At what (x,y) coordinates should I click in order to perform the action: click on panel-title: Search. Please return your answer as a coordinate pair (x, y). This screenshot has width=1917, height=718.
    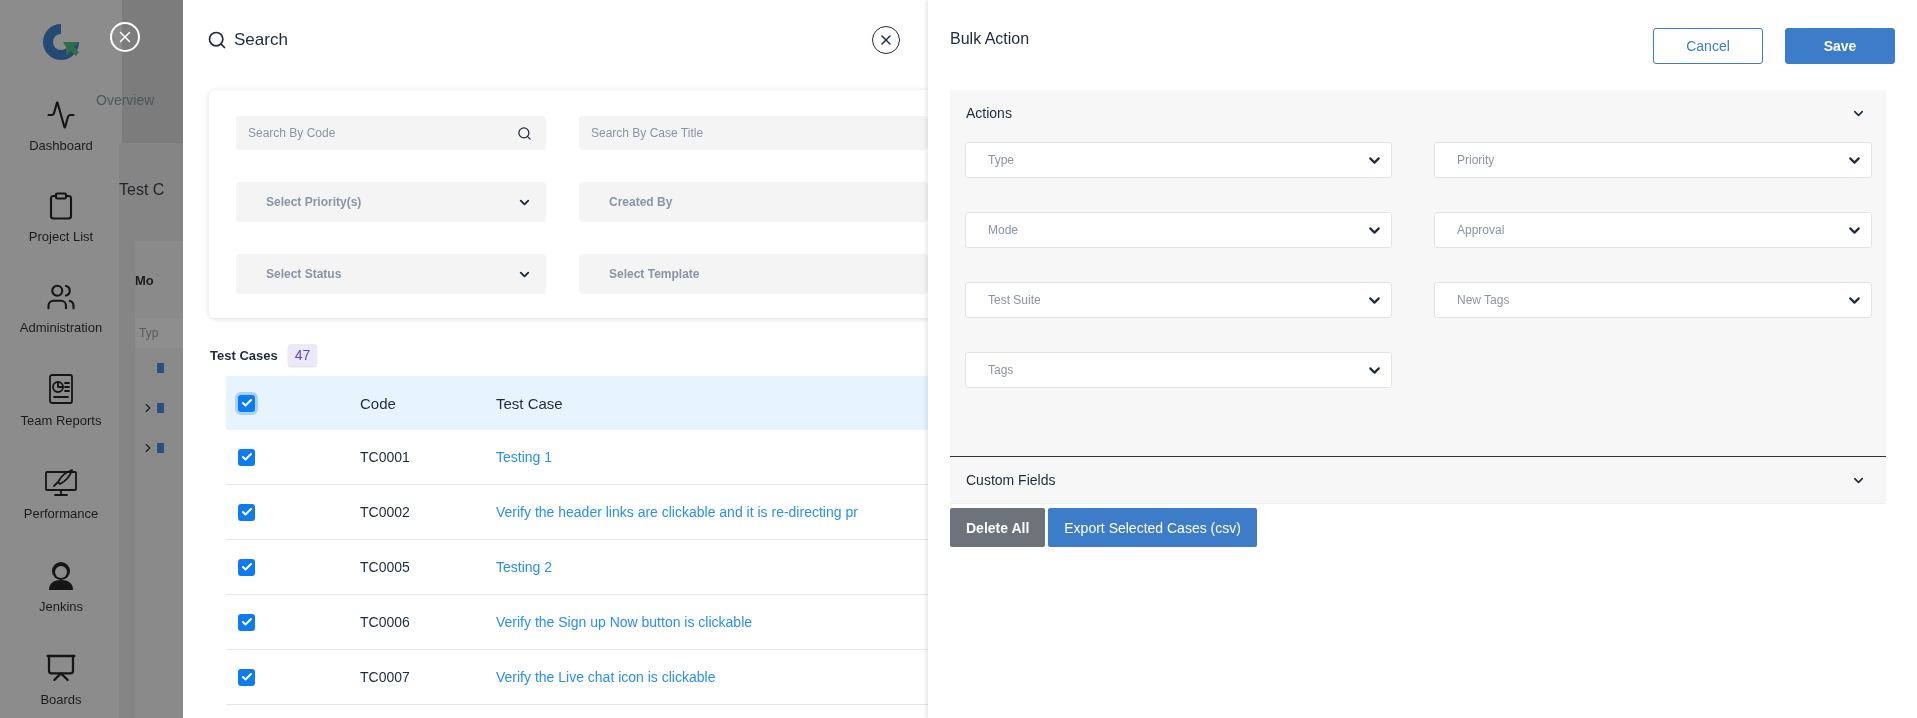
    Looking at the image, I should click on (261, 40).